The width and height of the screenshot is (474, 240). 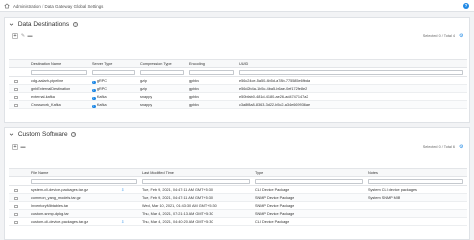 I want to click on column-header: File Name, so click(x=39, y=173).